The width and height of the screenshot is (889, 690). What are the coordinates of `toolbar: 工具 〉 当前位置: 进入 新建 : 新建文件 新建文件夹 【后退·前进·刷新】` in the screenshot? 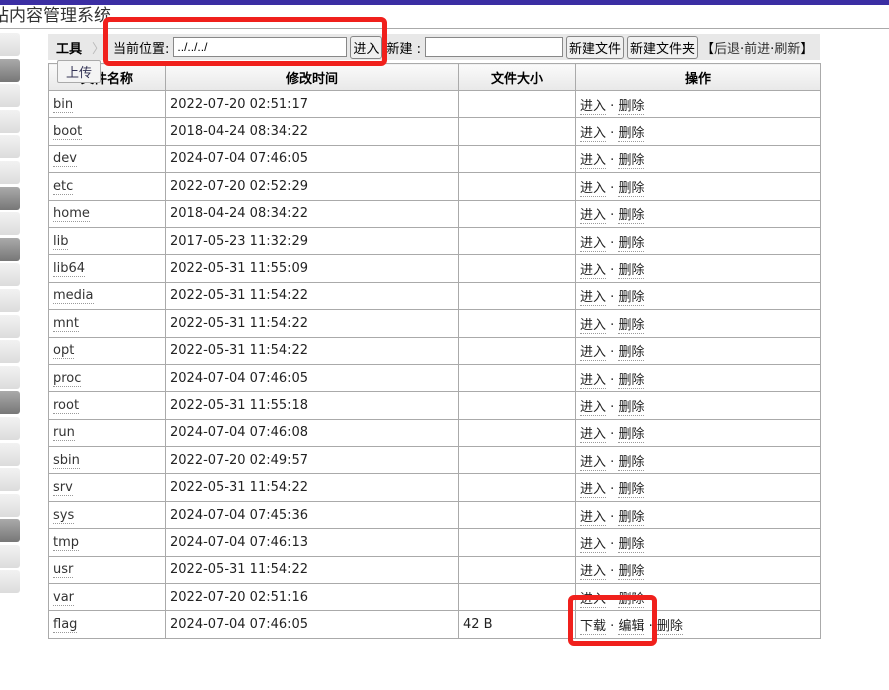 It's located at (434, 47).